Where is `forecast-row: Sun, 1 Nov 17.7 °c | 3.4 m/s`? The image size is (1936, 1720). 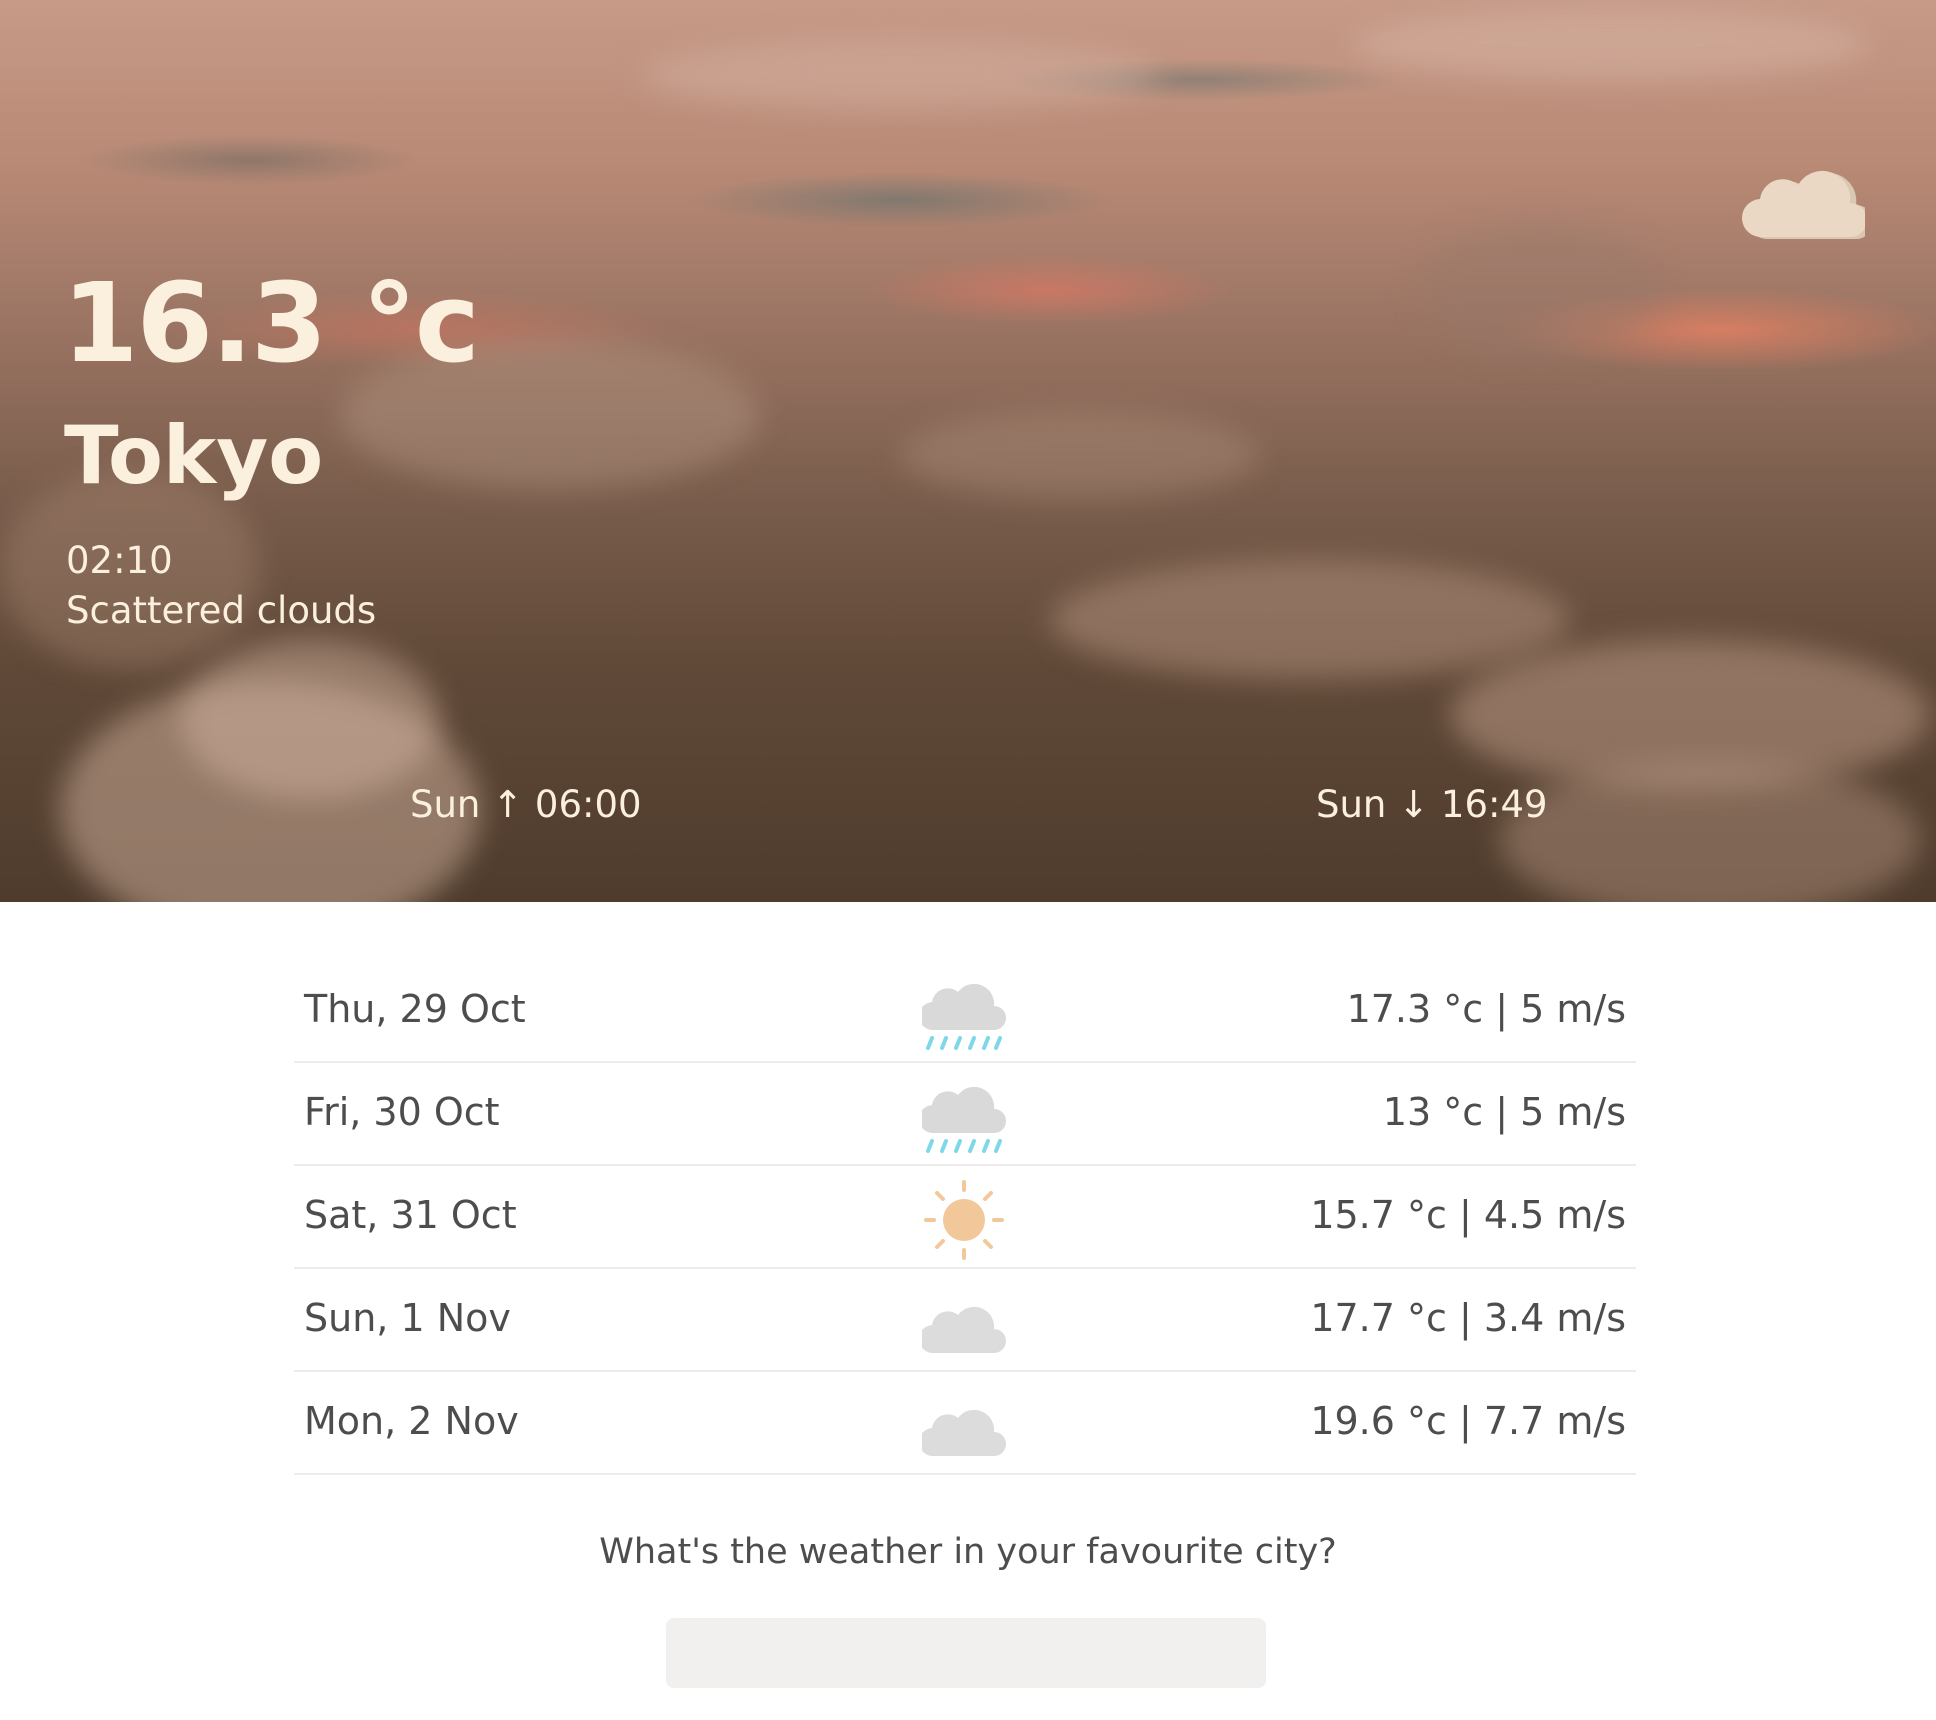 forecast-row: Sun, 1 Nov 17.7 °c | 3.4 m/s is located at coordinates (965, 1320).